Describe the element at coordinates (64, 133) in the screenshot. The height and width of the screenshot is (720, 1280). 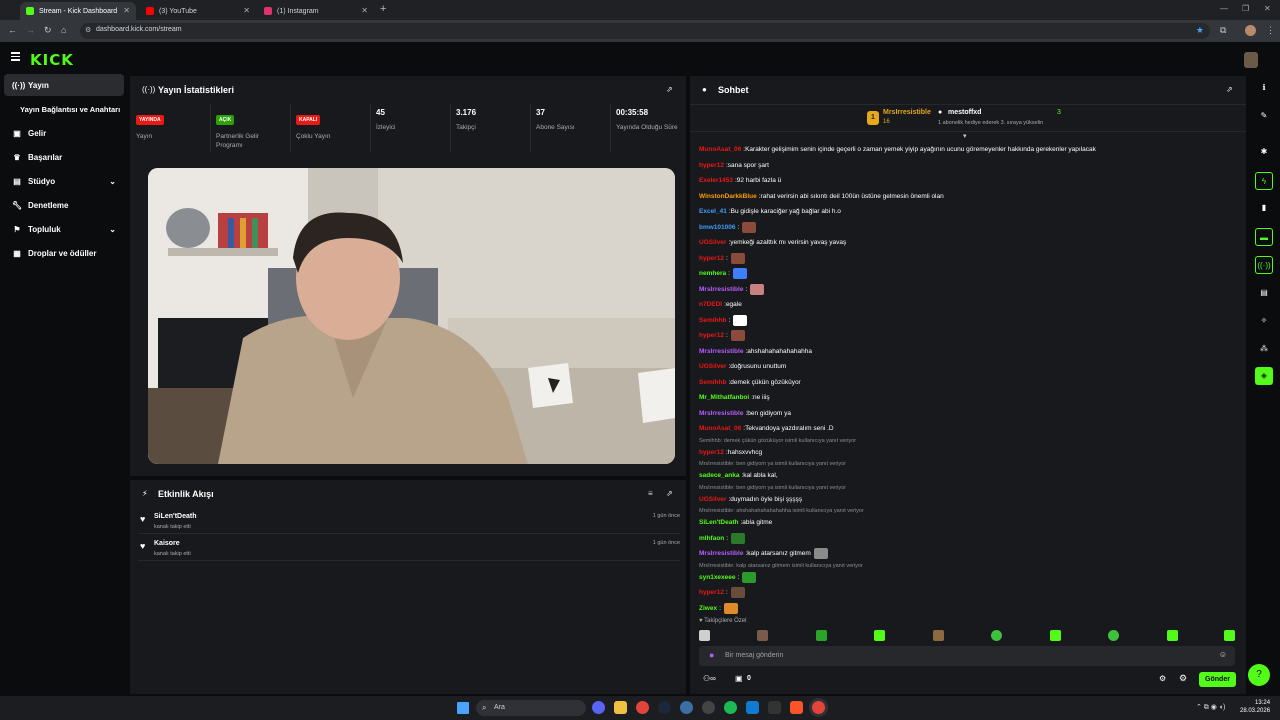
I see `sidebar-item-gelir: ▣ Gelir` at that location.